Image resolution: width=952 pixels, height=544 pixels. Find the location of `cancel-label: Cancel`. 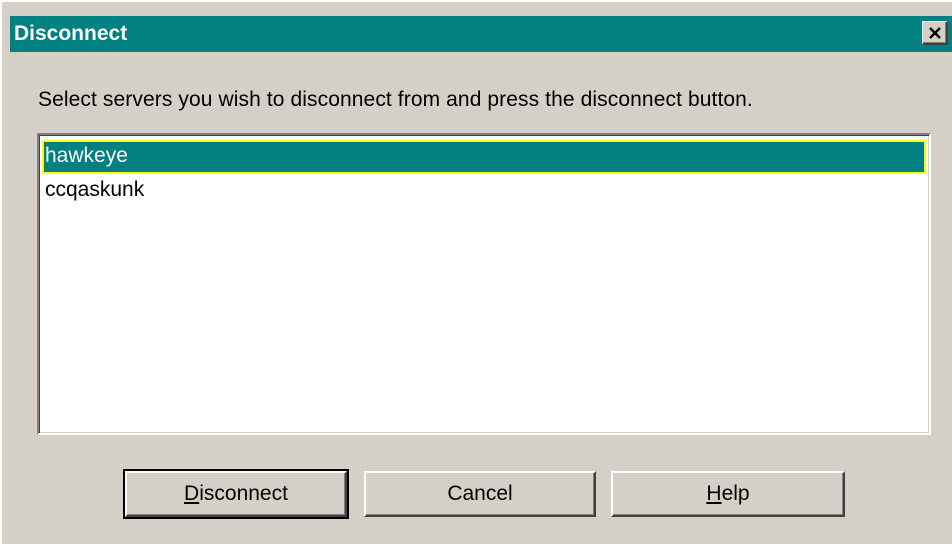

cancel-label: Cancel is located at coordinates (480, 493).